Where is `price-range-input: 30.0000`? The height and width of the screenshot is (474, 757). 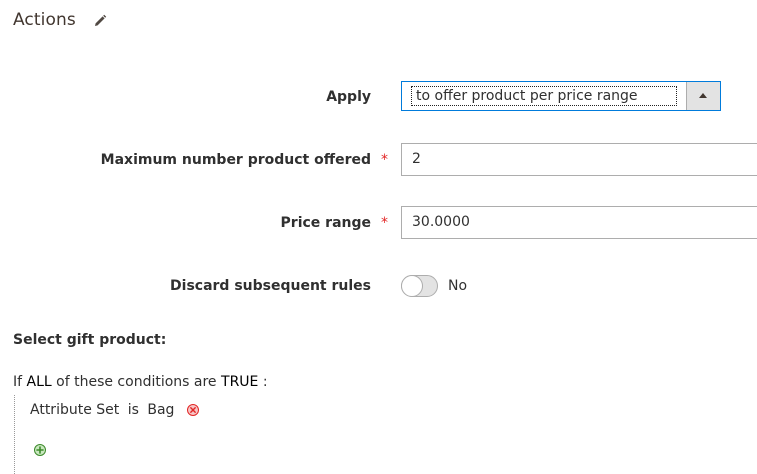 price-range-input: 30.0000 is located at coordinates (579, 222).